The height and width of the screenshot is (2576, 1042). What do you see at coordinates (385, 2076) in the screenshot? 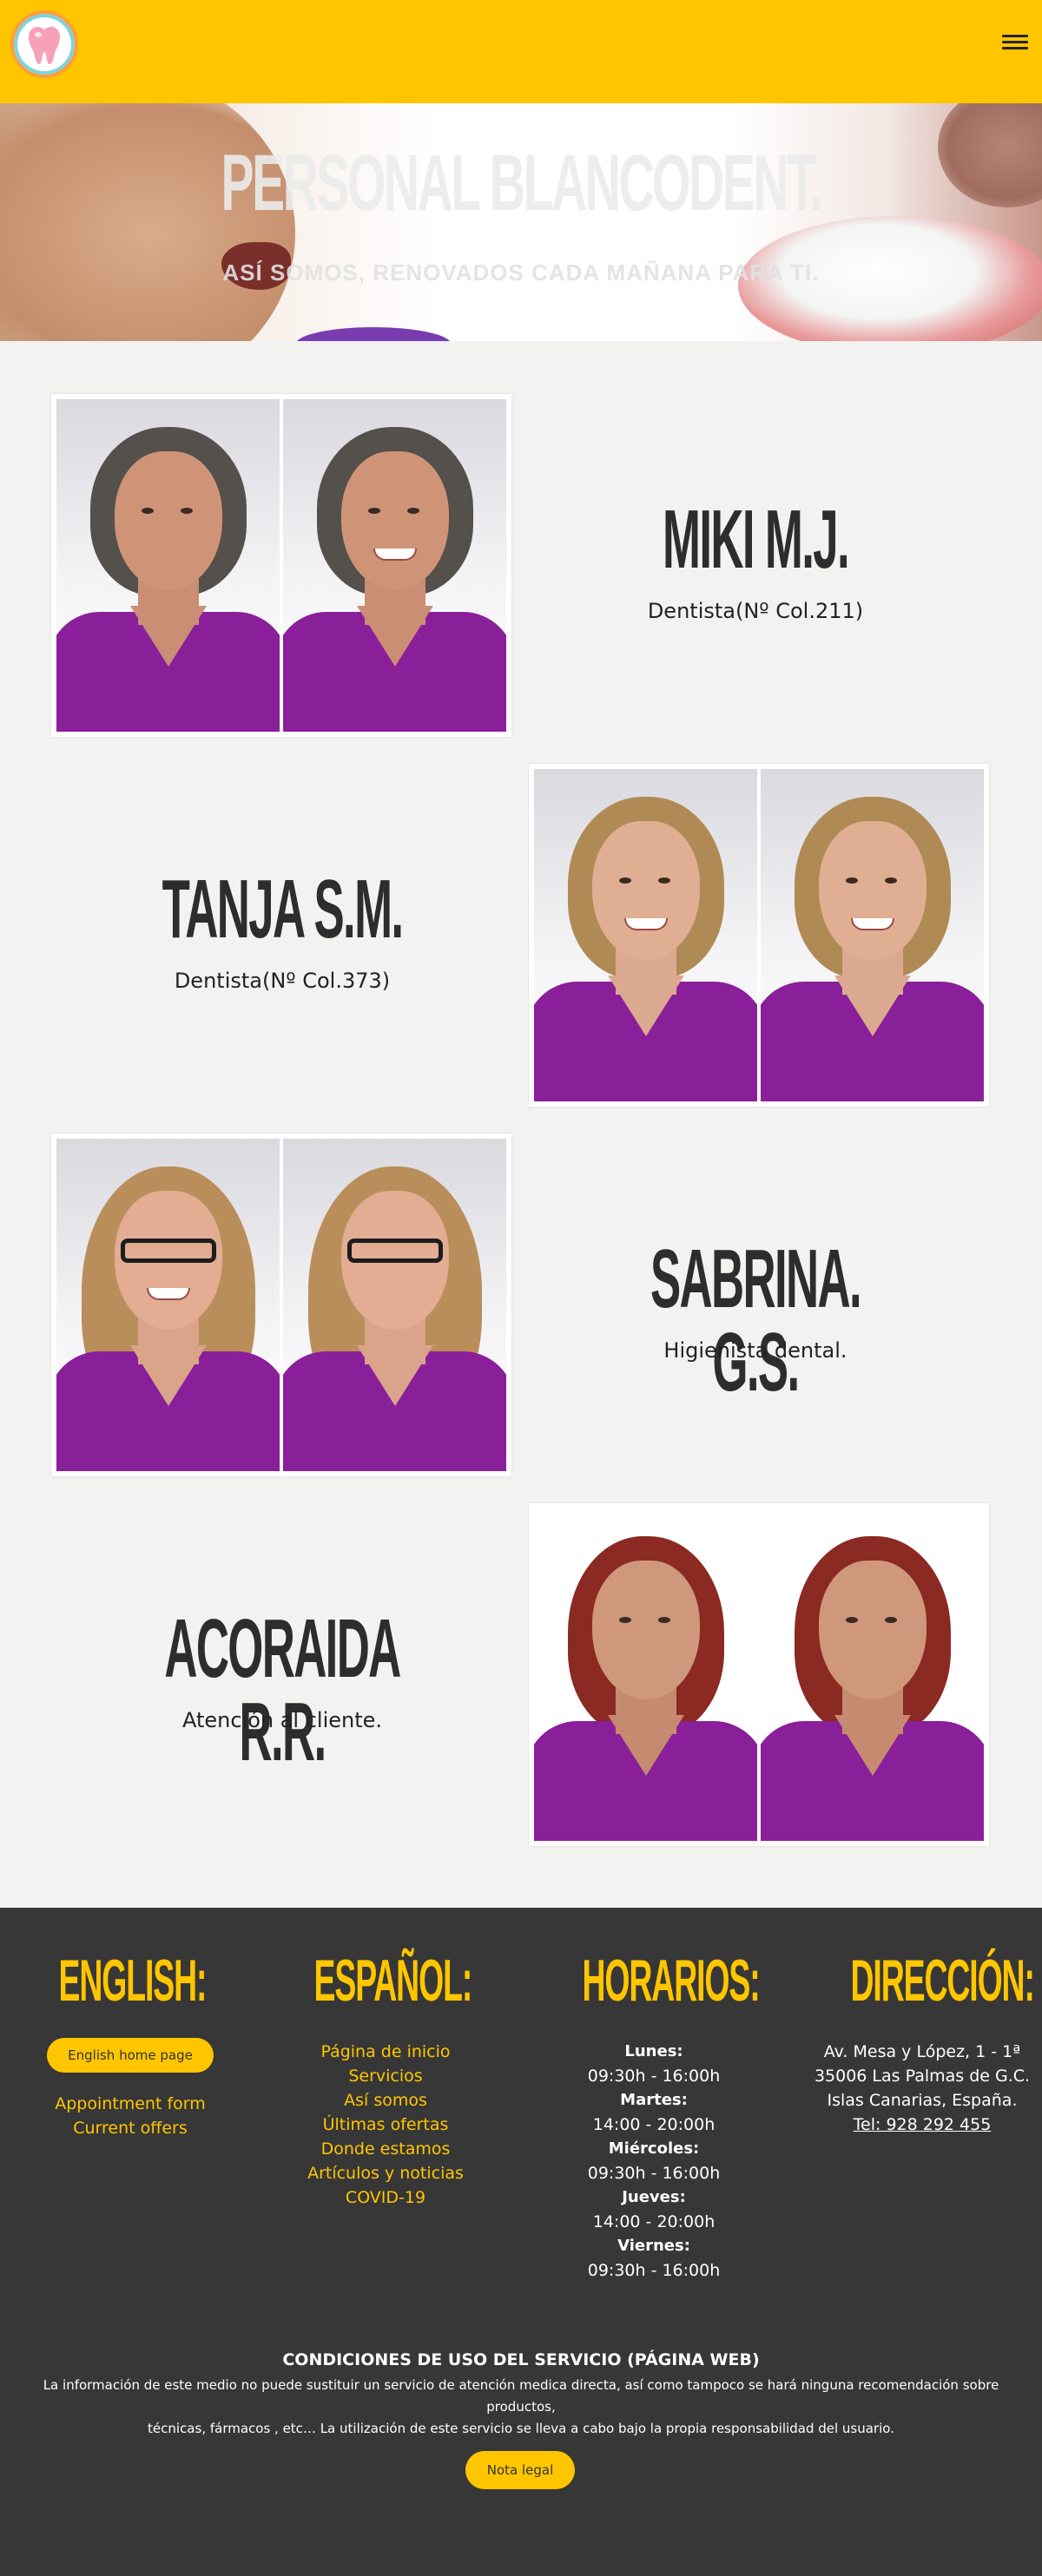
I see `services-link: Servicios` at bounding box center [385, 2076].